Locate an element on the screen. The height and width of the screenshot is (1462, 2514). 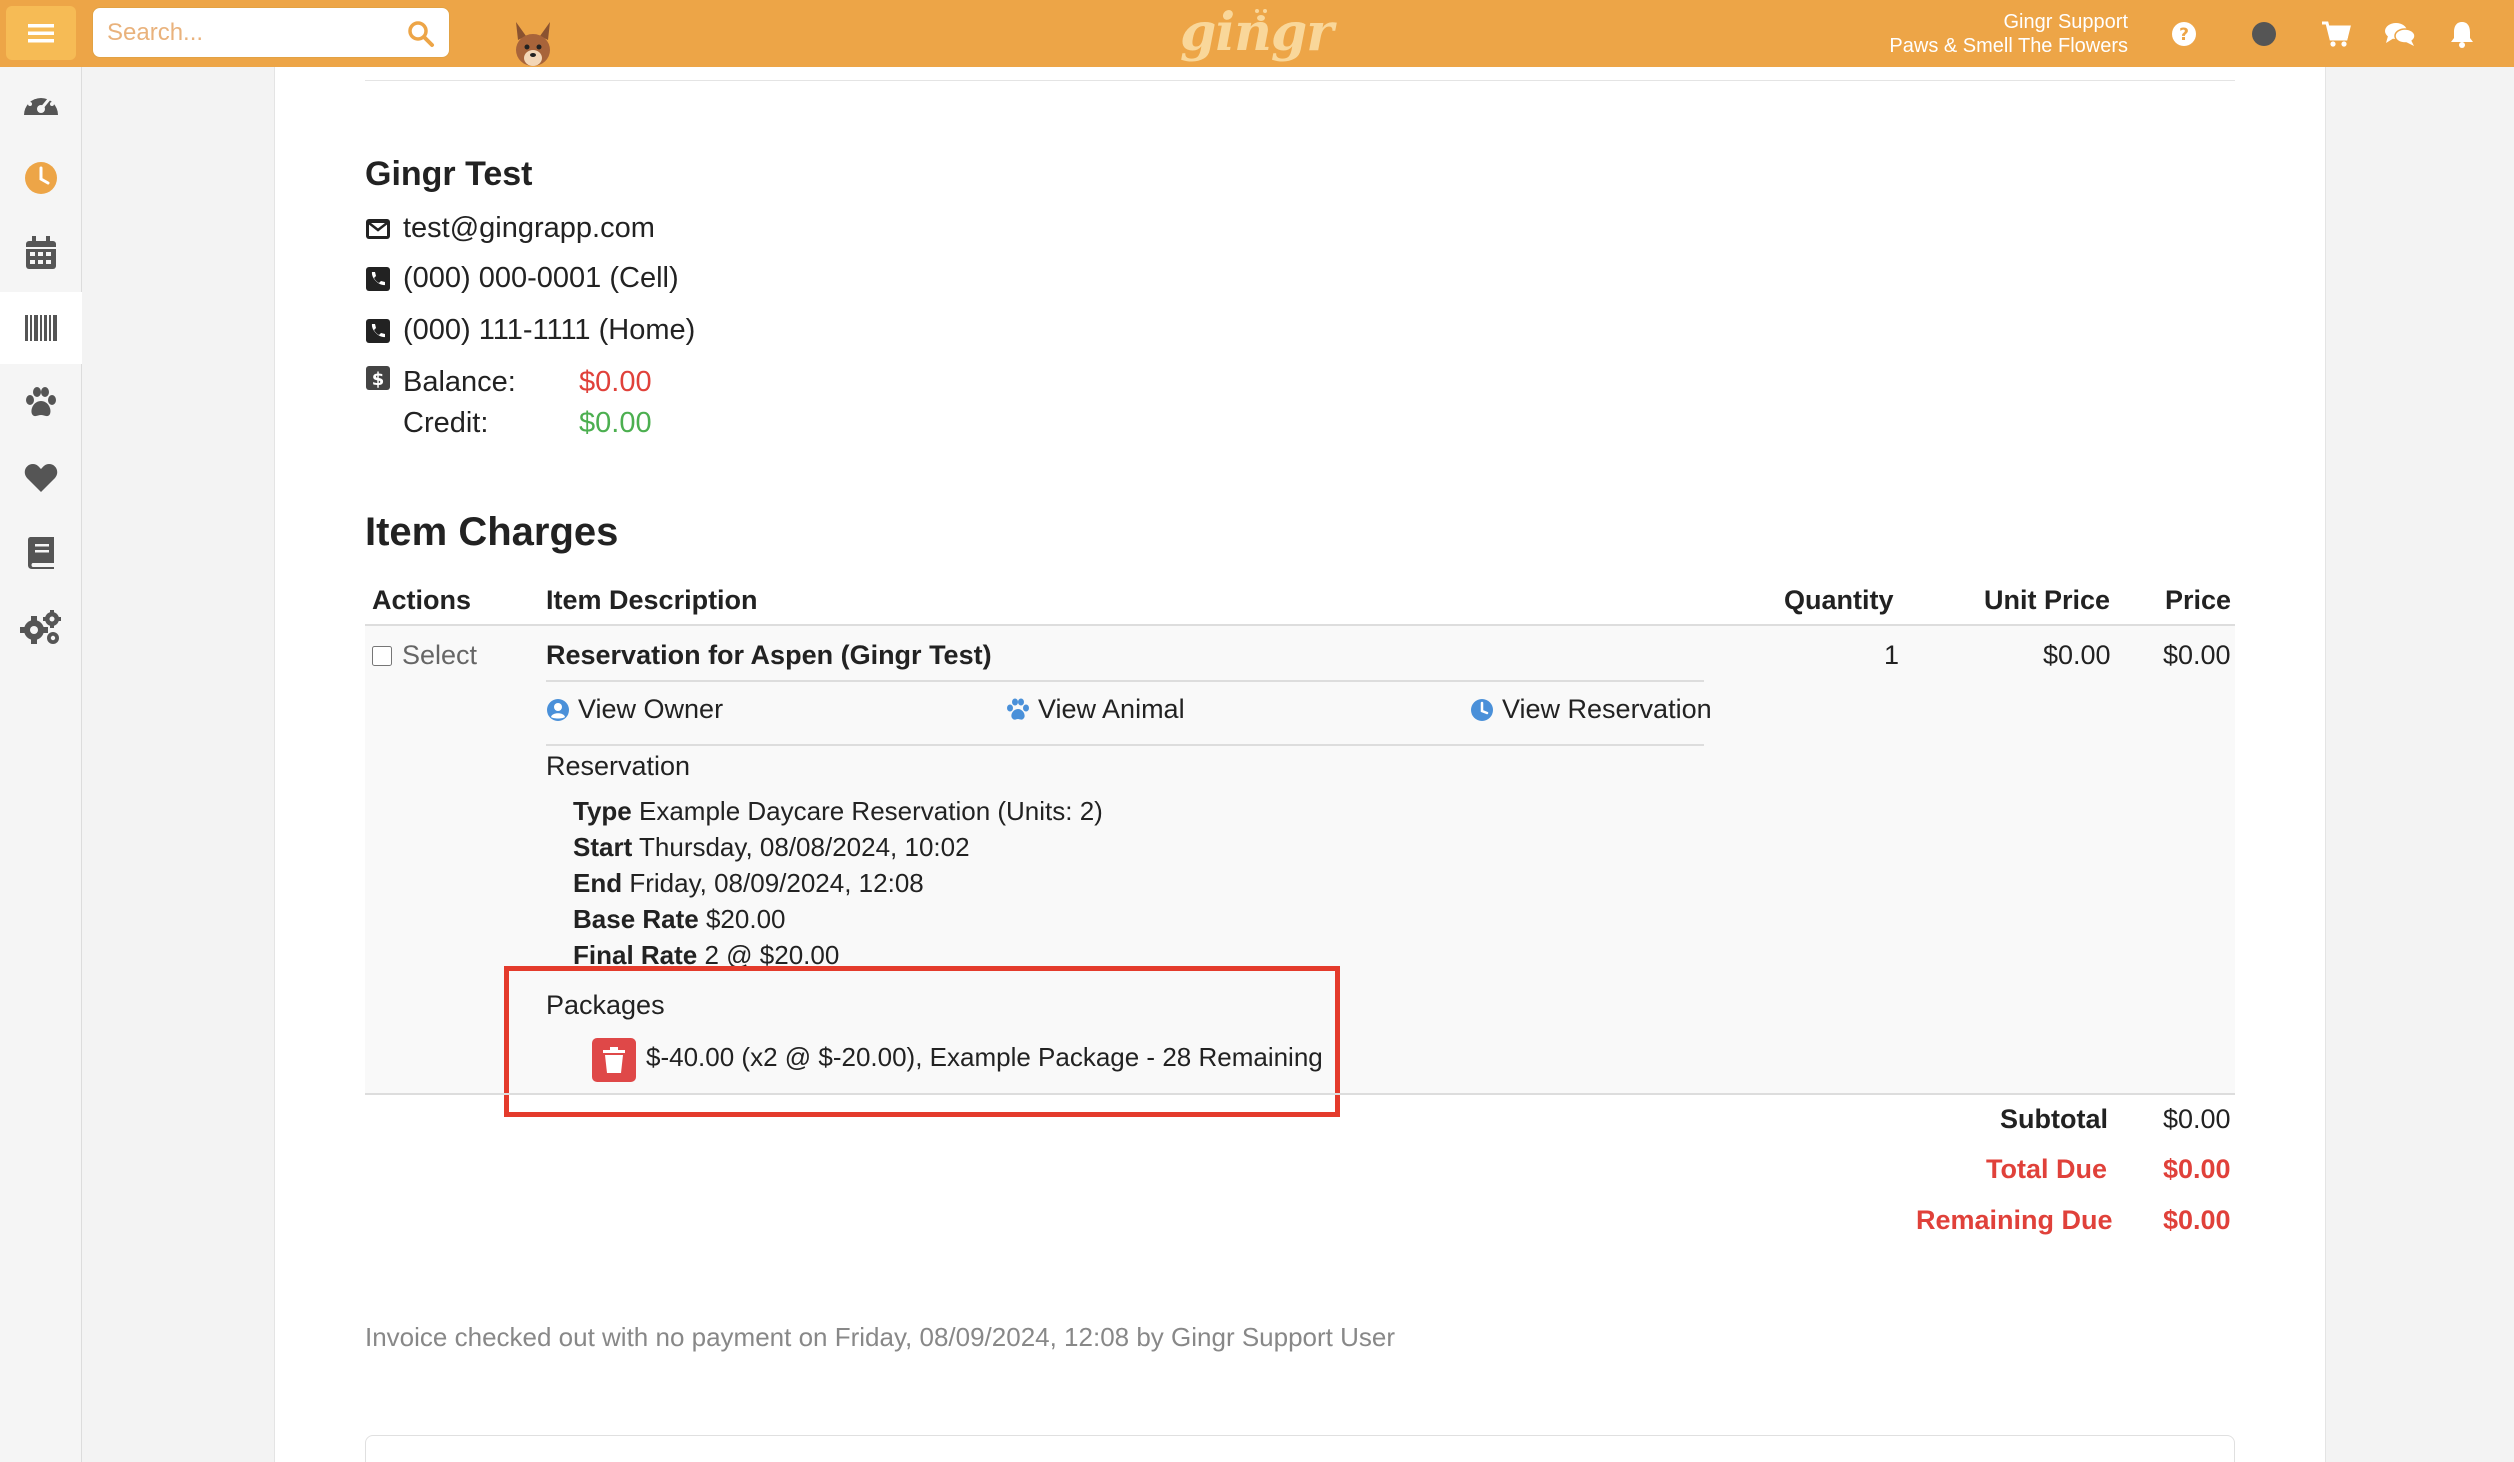
credit-value: $0.00 is located at coordinates (615, 423).